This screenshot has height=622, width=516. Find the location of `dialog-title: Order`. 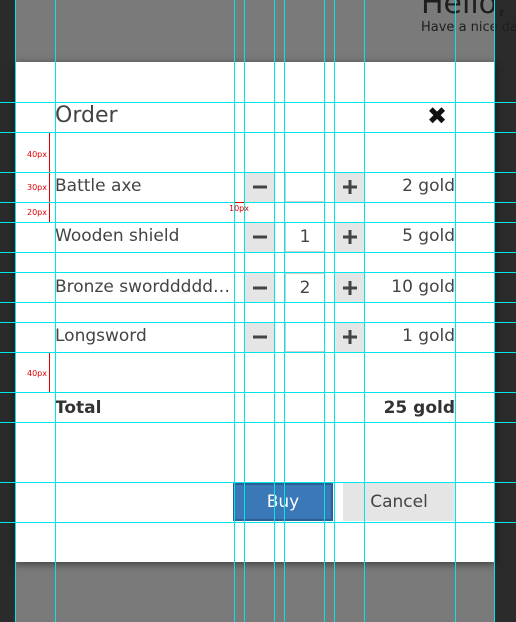

dialog-title: Order is located at coordinates (86, 115).